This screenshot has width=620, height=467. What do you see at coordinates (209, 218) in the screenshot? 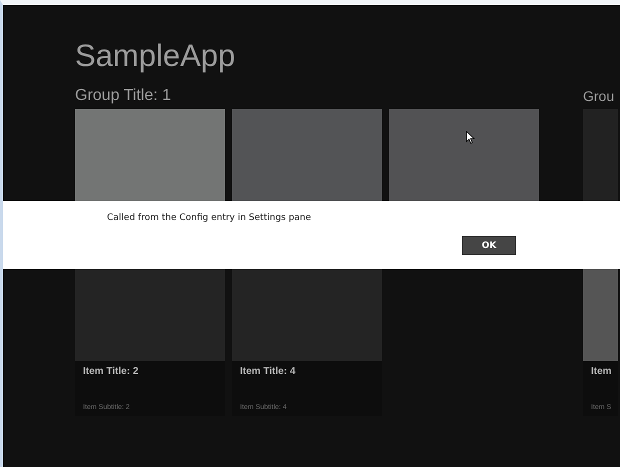
I see `dialog-message: Called from the Config entry in Settings pane` at bounding box center [209, 218].